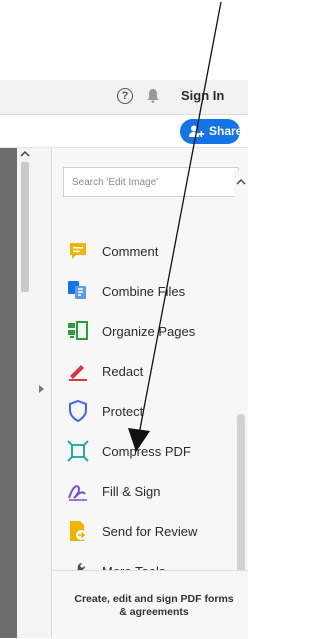 The width and height of the screenshot is (320, 639). I want to click on top-toolbar: ? Sign In, so click(124, 97).